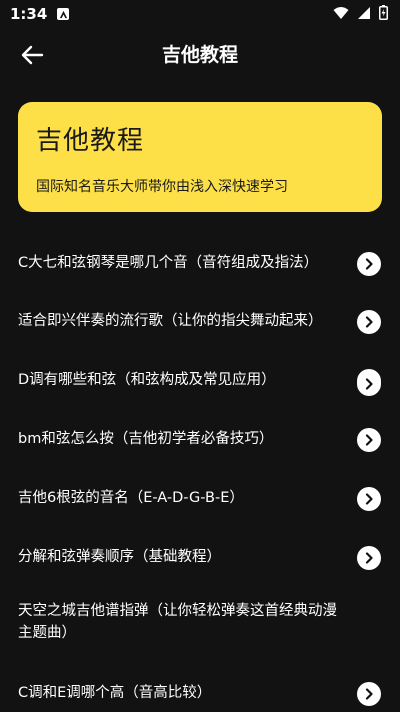 This screenshot has width=400, height=712. I want to click on list-item-label: C大七和弦钢琴是哪几个音（音符组成及指法）, so click(168, 263).